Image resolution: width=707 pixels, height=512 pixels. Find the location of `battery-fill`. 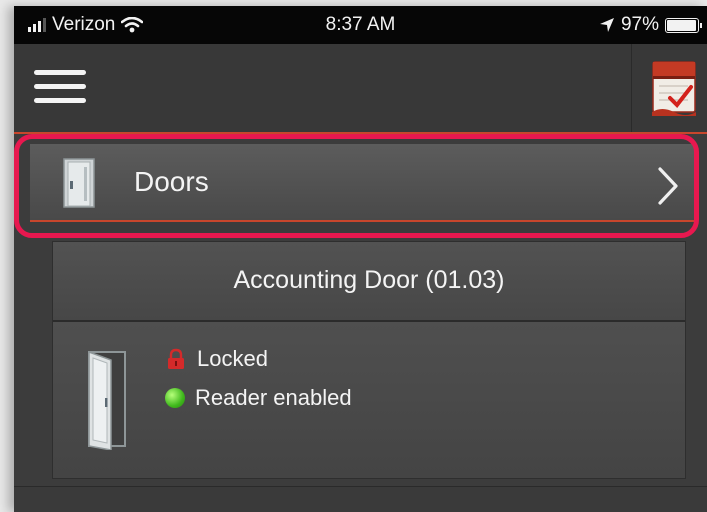

battery-fill is located at coordinates (682, 25).